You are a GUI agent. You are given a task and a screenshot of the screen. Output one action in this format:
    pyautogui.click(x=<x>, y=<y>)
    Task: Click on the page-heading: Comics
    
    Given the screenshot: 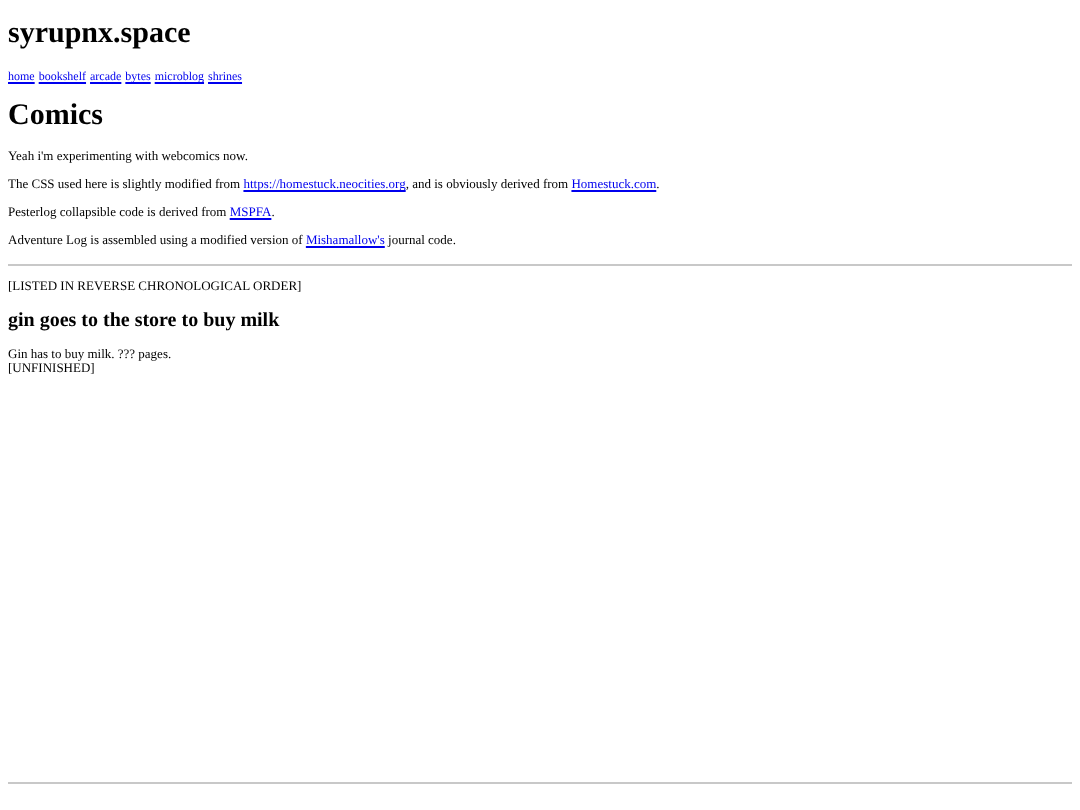 What is the action you would take?
    pyautogui.click(x=56, y=116)
    